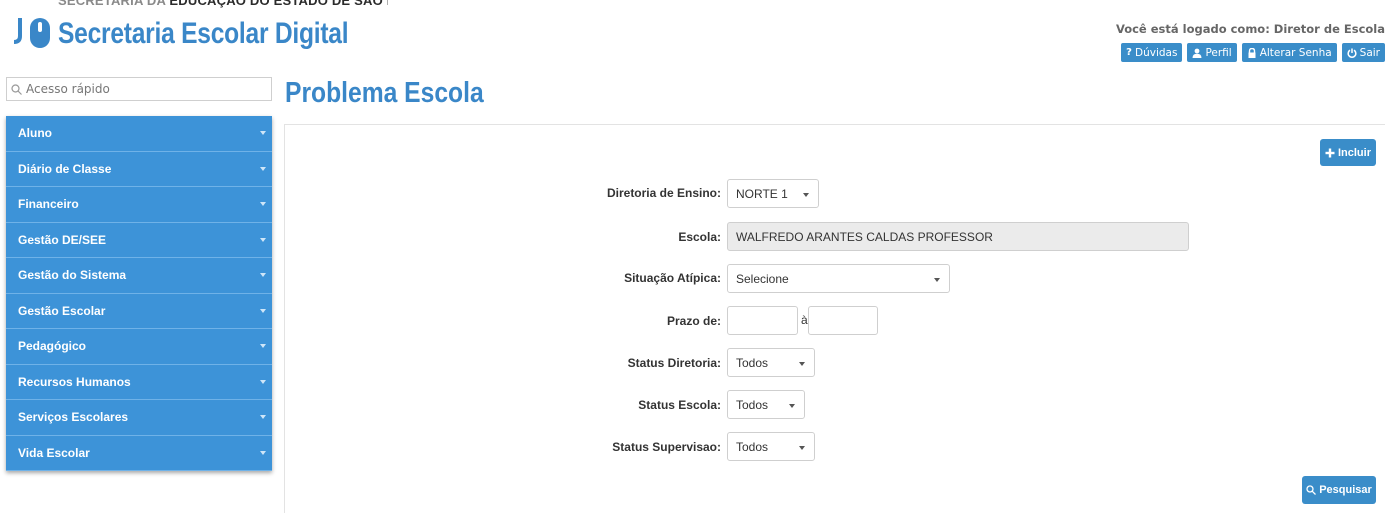 The height and width of the screenshot is (513, 1385). I want to click on escola-label: Escola:, so click(699, 237).